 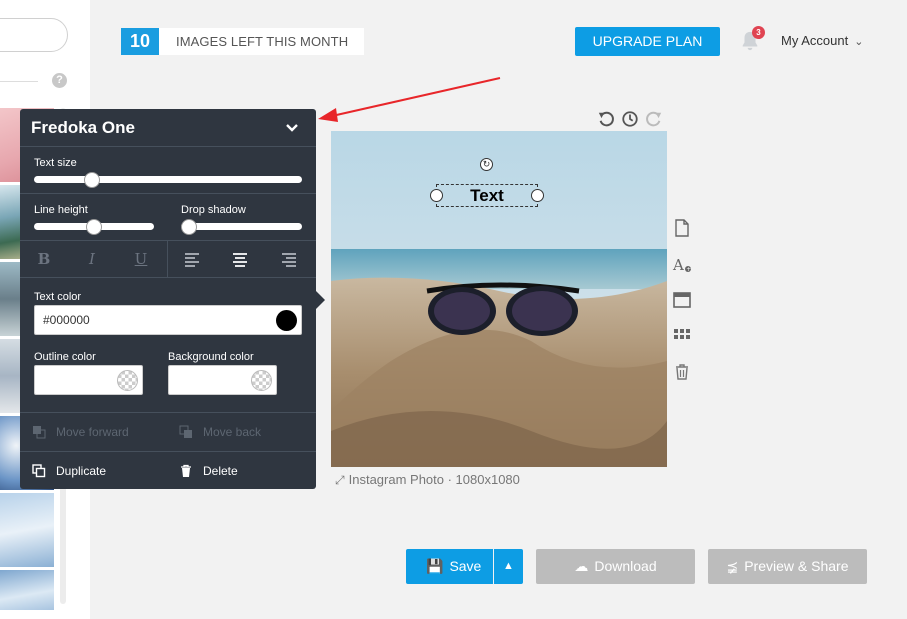 I want to click on sidebar-divider, so click(x=19, y=81).